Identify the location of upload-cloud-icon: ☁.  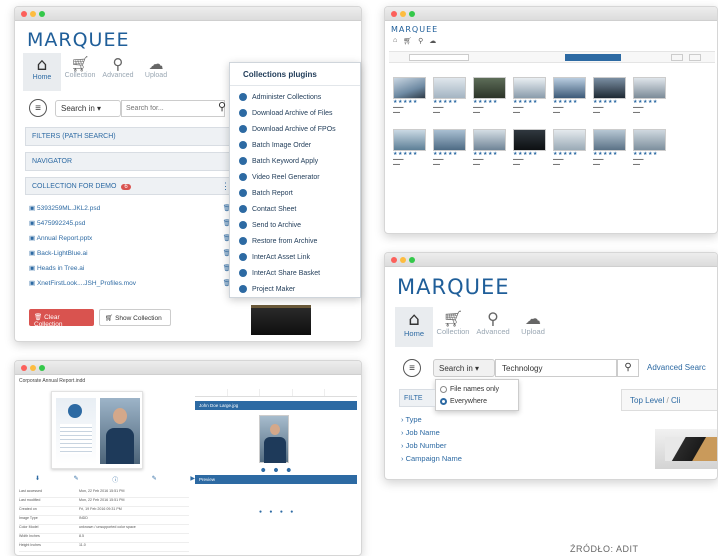
(432, 42).